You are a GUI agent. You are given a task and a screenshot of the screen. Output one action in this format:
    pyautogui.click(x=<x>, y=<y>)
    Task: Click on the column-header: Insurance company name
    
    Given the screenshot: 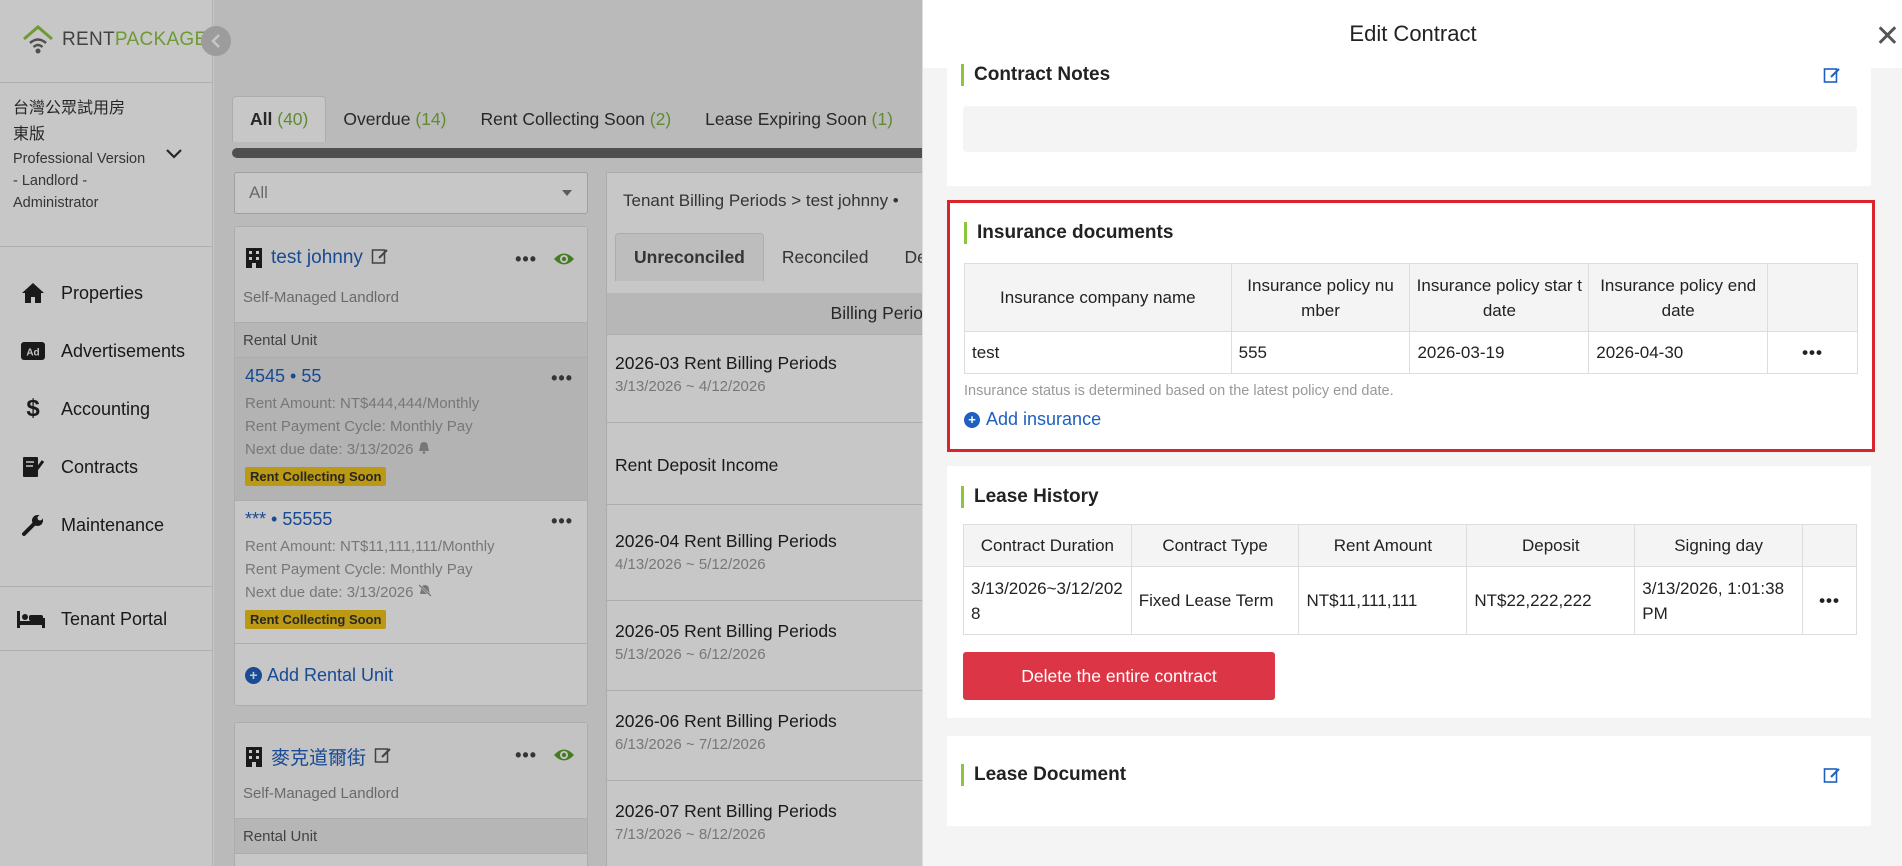 What is the action you would take?
    pyautogui.click(x=1098, y=297)
    